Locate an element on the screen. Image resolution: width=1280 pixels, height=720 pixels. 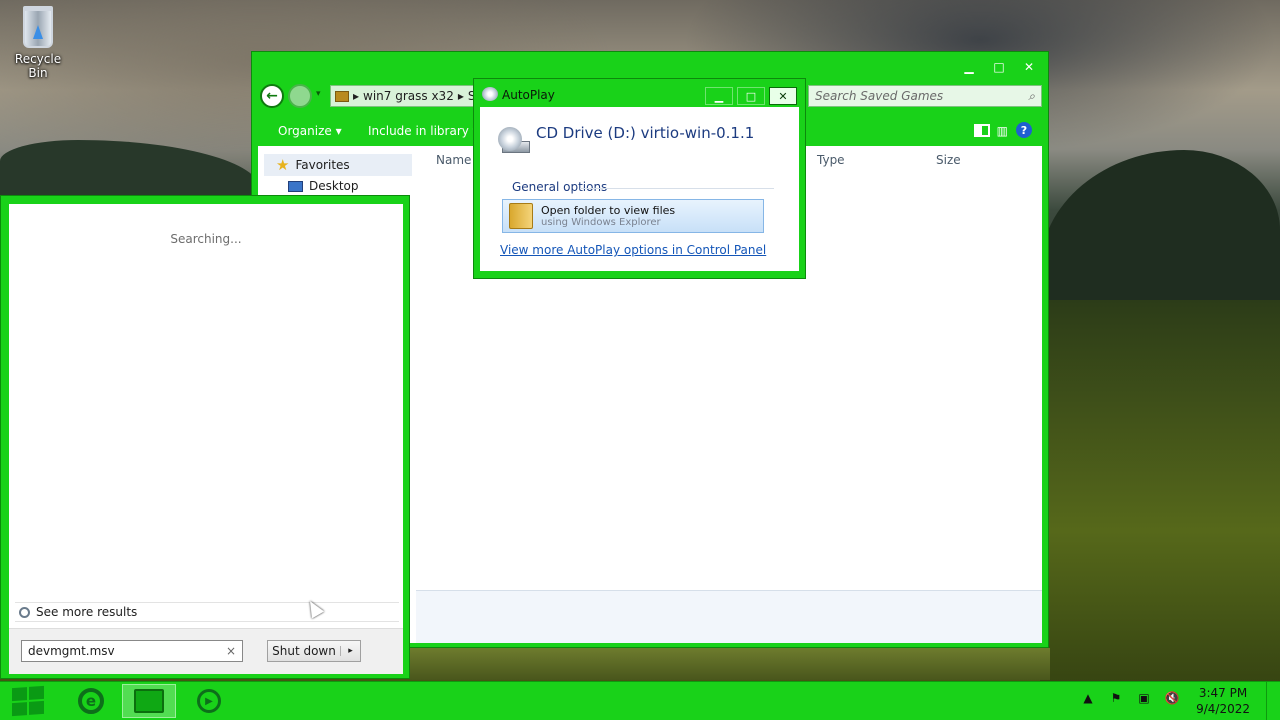
shutdown-options-arrow: ▸ is located at coordinates (350, 651).